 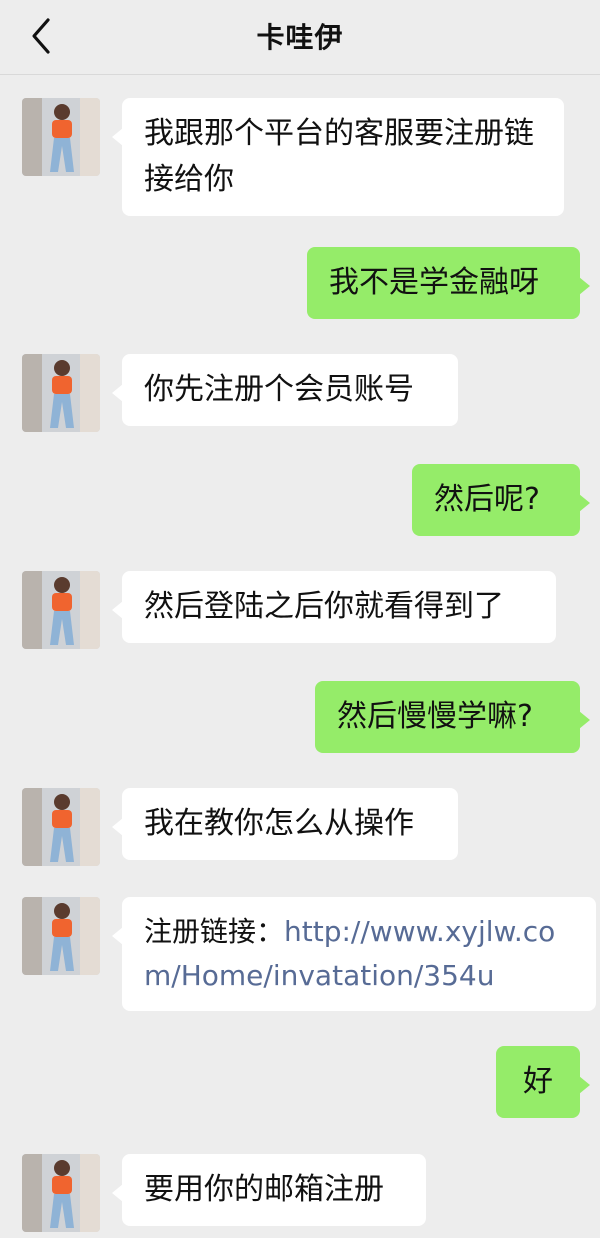 What do you see at coordinates (338, 157) in the screenshot?
I see `message-bubble-received: 我跟那个平台的客服要注册链接给你` at bounding box center [338, 157].